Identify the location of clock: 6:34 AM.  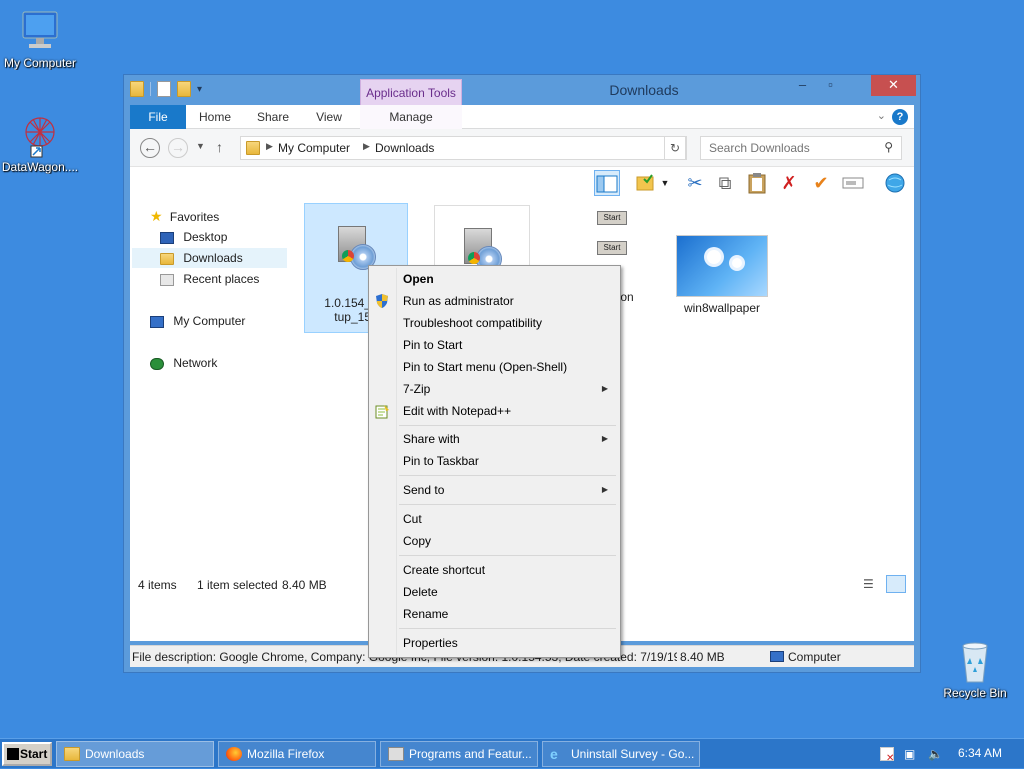
(980, 753).